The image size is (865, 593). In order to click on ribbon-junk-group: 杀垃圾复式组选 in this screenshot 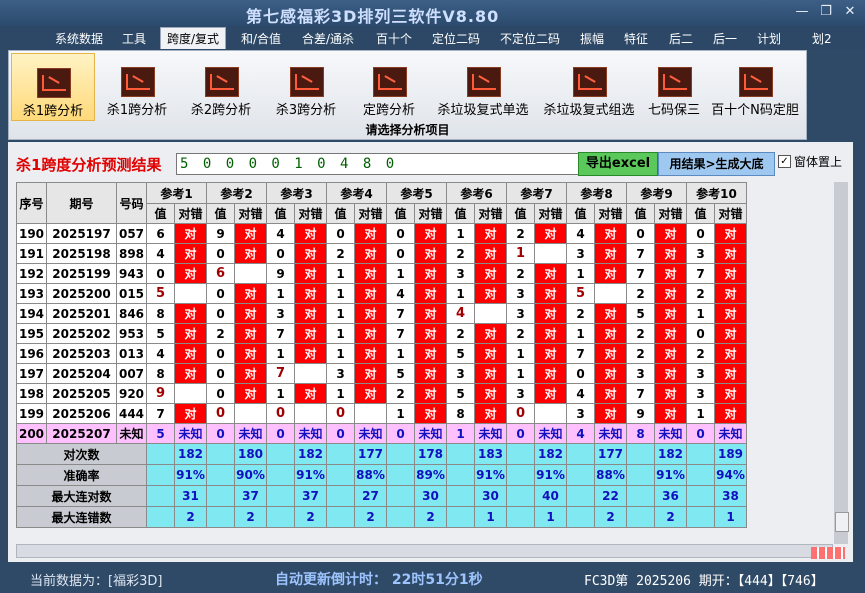, I will do `click(589, 86)`.